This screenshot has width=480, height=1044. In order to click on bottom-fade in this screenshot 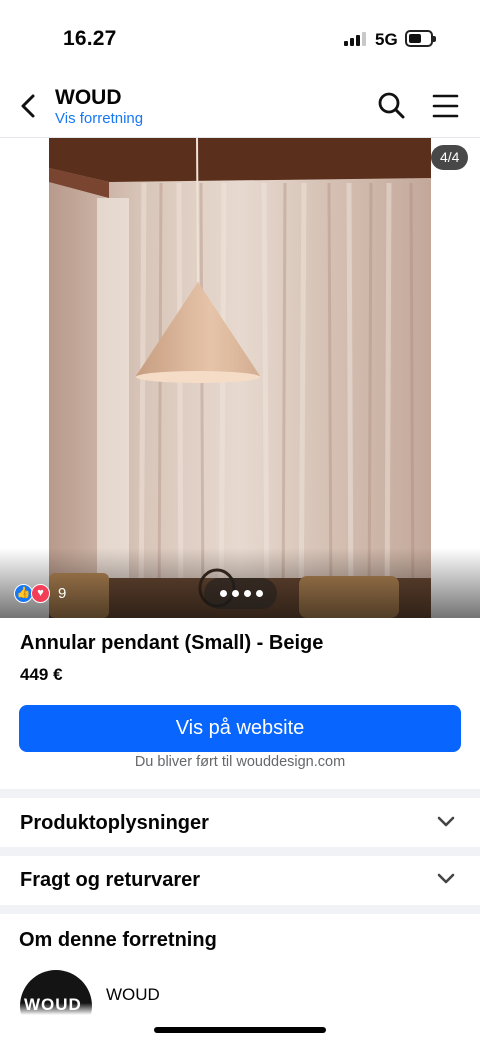, I will do `click(240, 1023)`.